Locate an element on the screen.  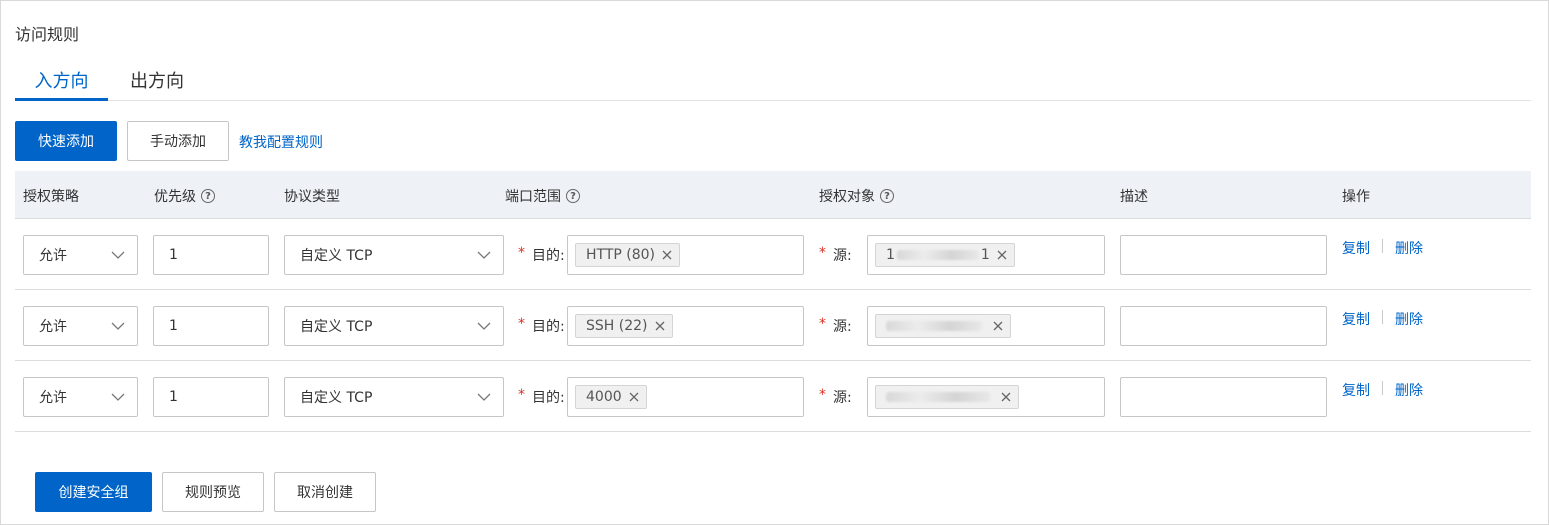
cancel-create-button: 取消创建 is located at coordinates (325, 492).